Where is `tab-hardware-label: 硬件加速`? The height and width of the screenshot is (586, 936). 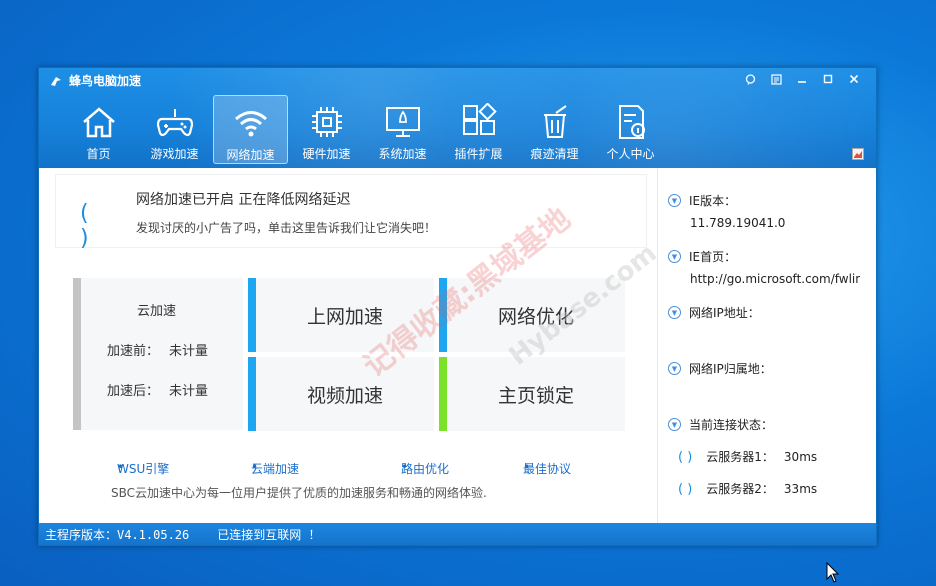
tab-hardware-label: 硬件加速 is located at coordinates (326, 154).